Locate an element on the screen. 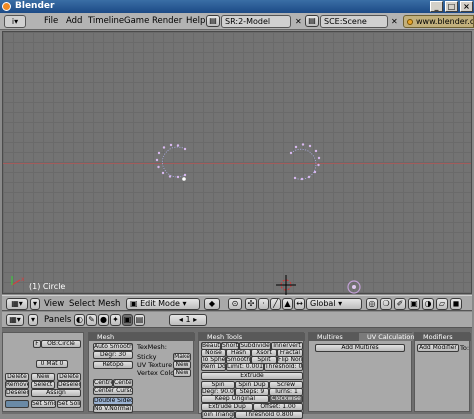 This screenshot has width=474, height=419. mode-select: ▣ Edit Mode ▾ is located at coordinates (163, 304).